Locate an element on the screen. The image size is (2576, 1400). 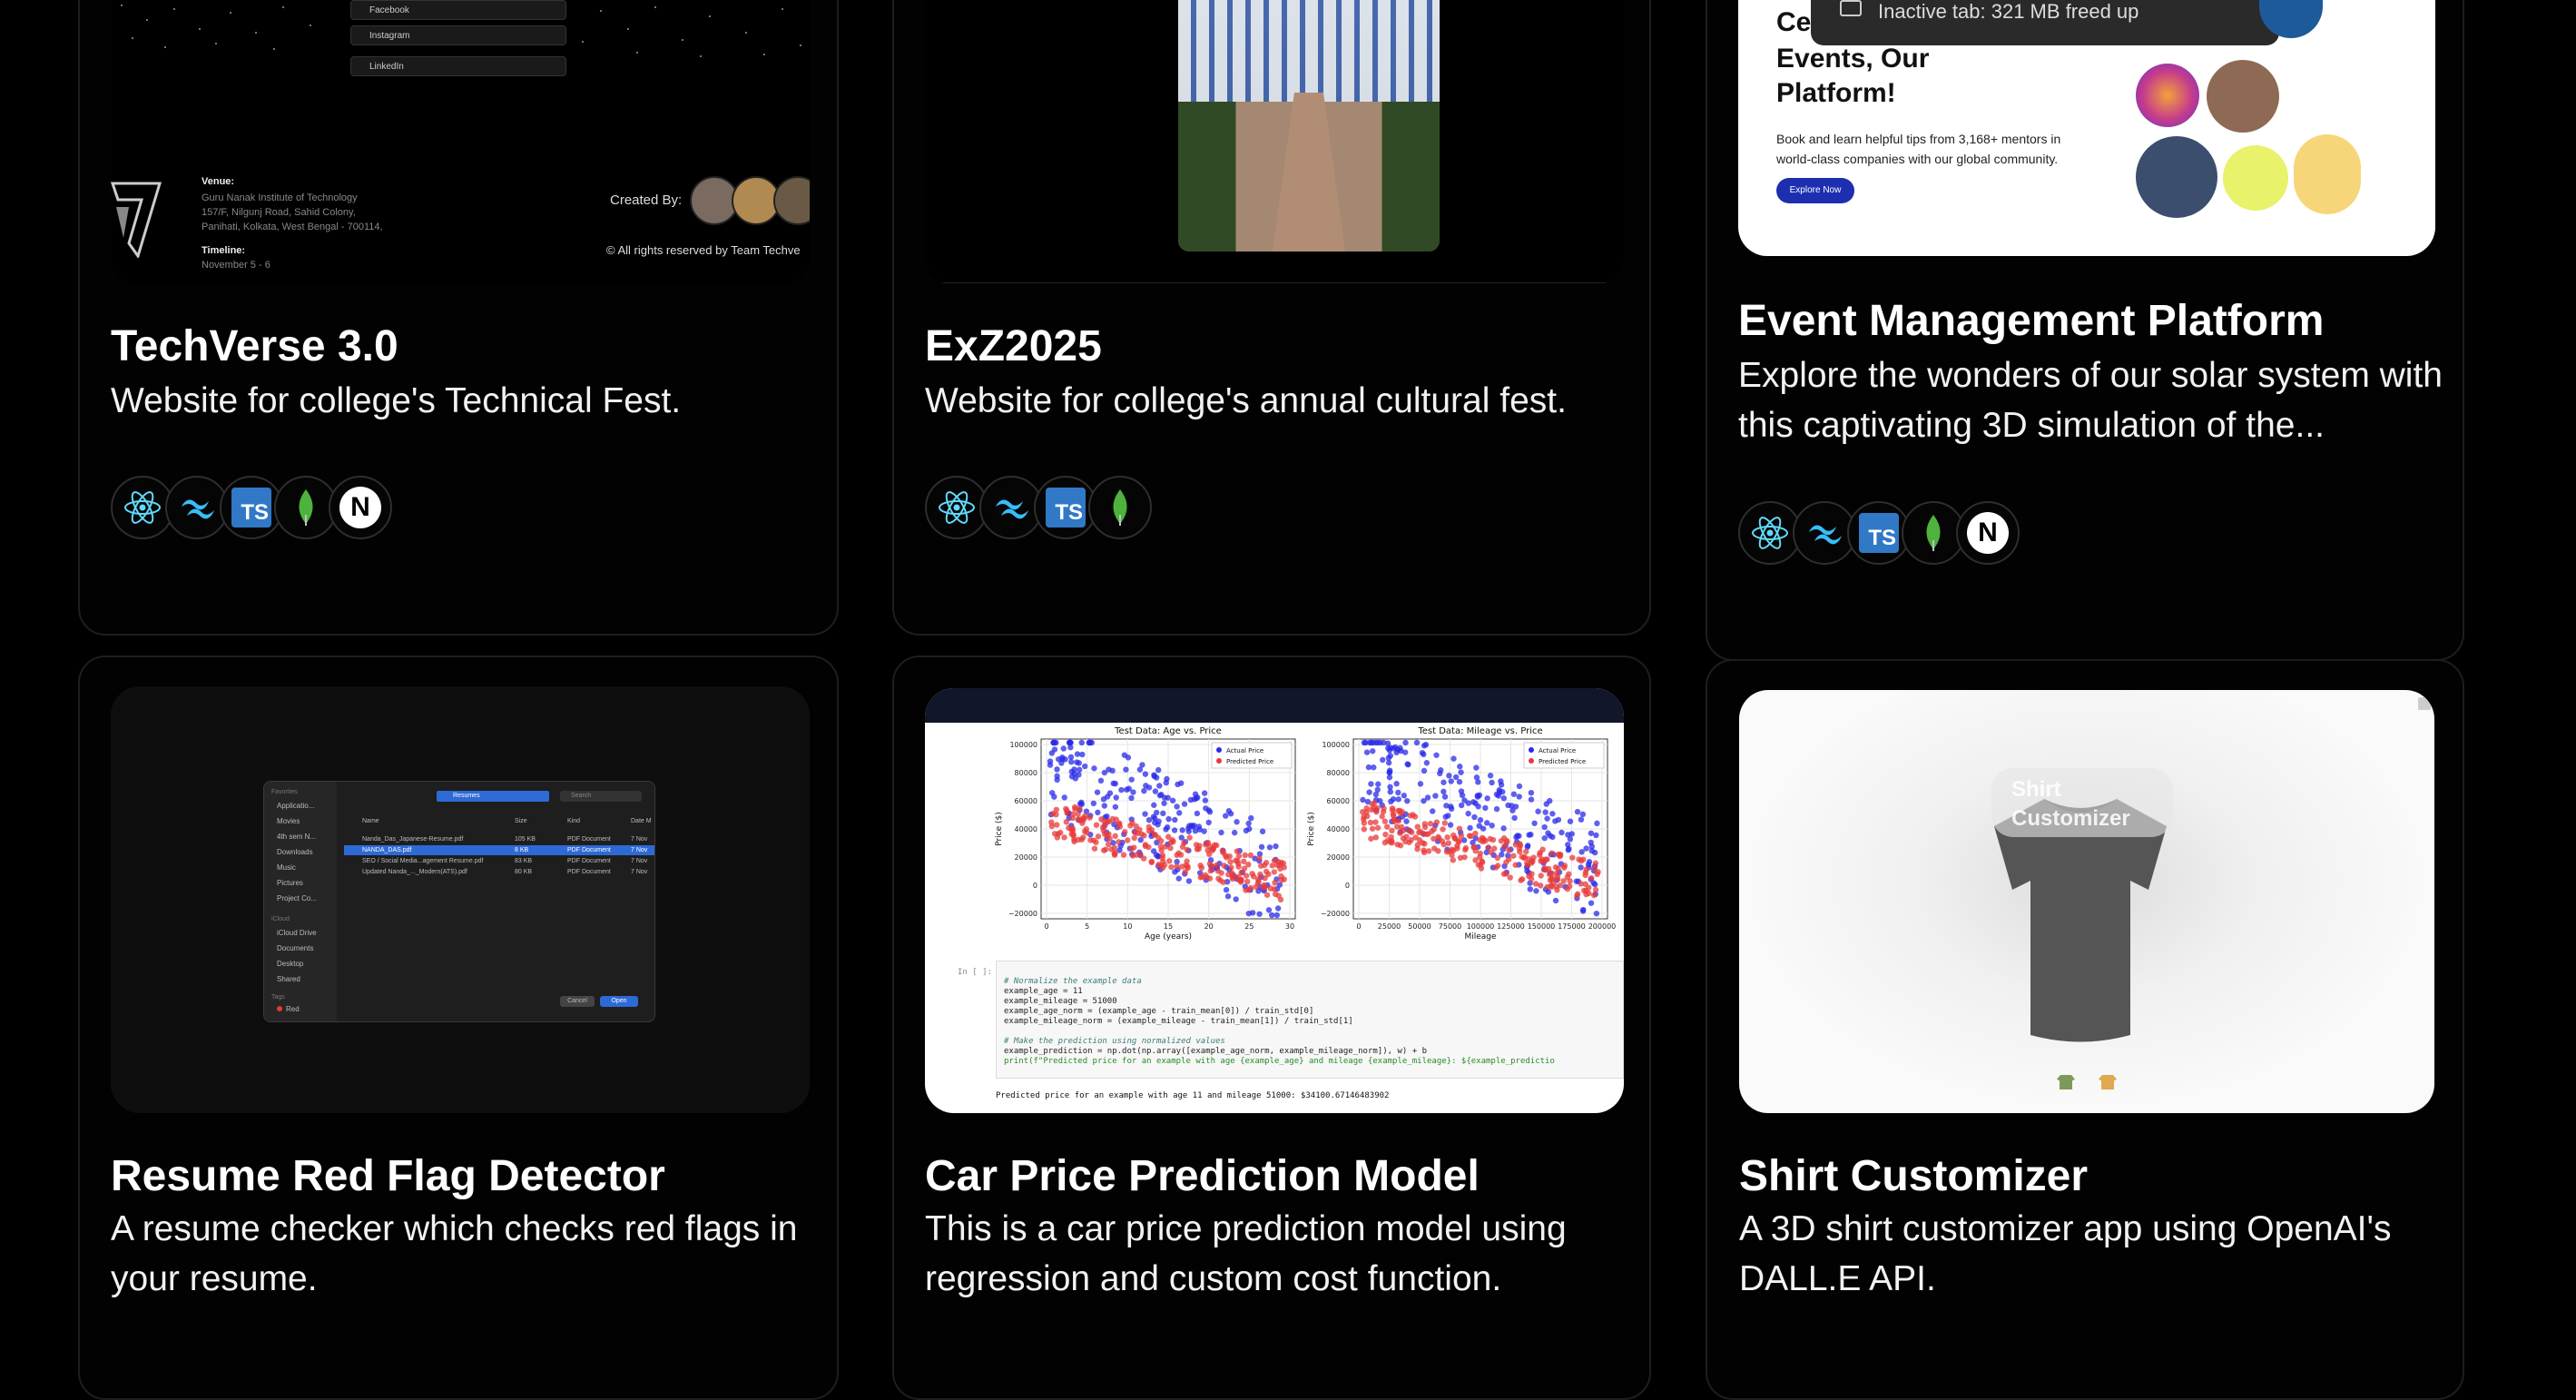
y-axis-label: Price ($) is located at coordinates (1311, 829).